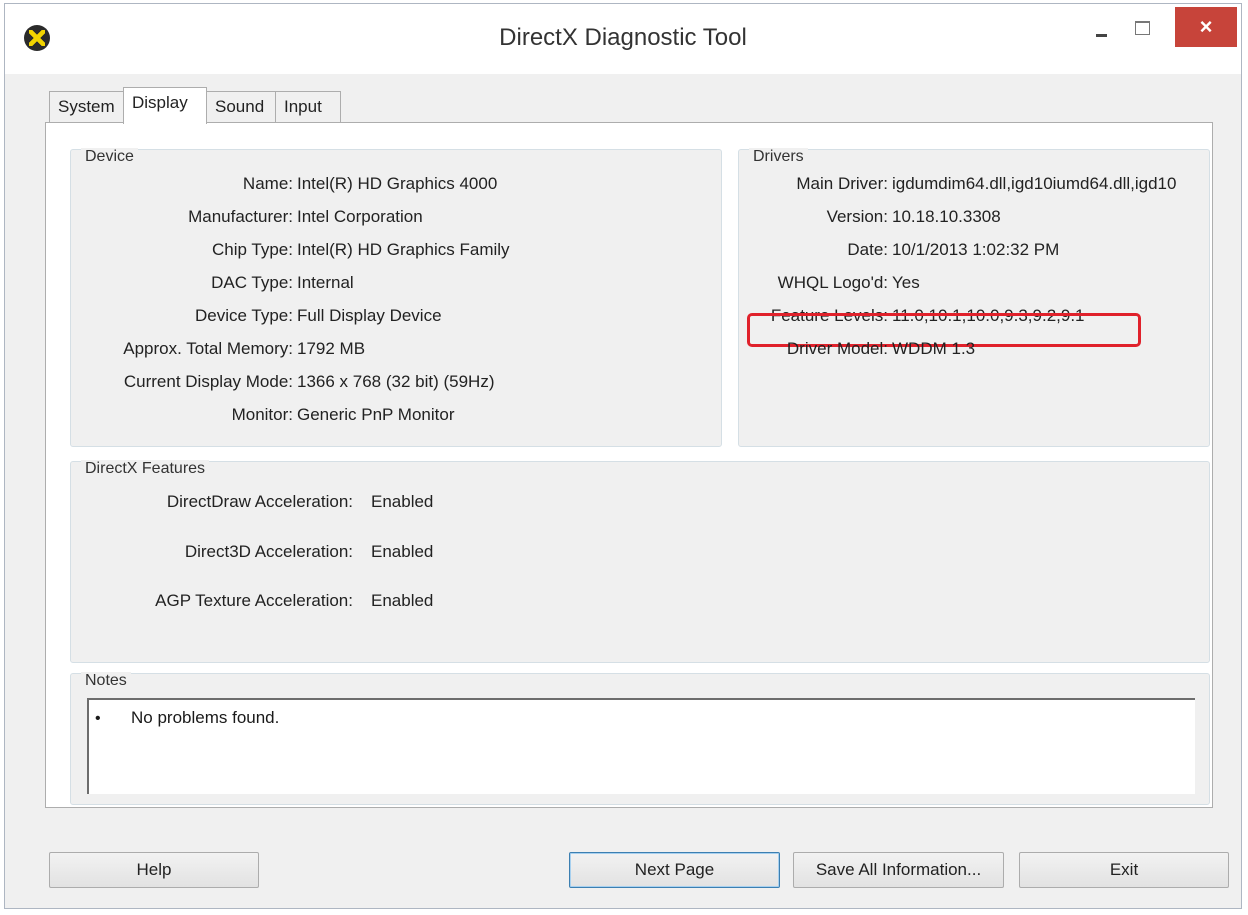 The image size is (1248, 915). I want to click on monitor-value: Generic PnP Monitor, so click(376, 414).